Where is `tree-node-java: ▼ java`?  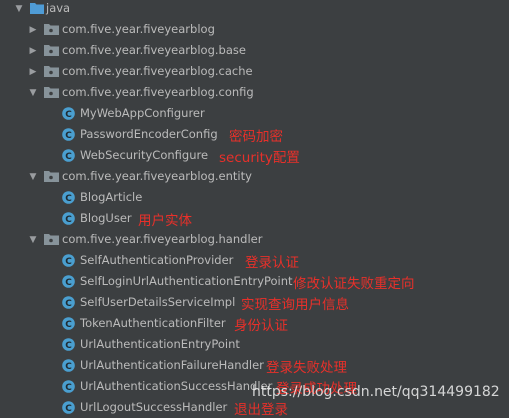 tree-node-java: ▼ java is located at coordinates (254, 9).